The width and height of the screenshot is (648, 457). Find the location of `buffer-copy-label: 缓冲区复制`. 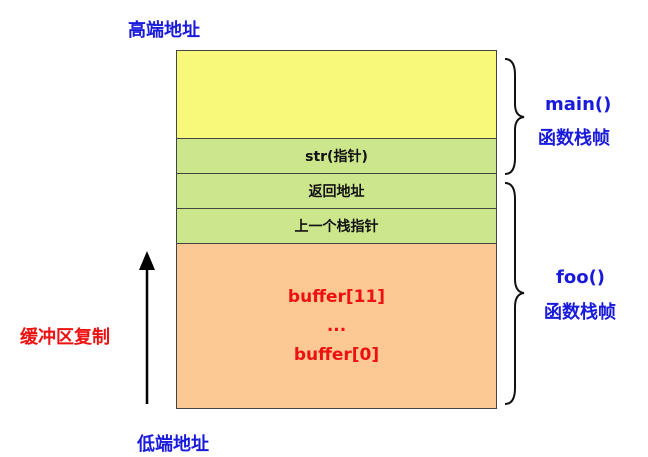

buffer-copy-label: 缓冲区复制 is located at coordinates (65, 337).